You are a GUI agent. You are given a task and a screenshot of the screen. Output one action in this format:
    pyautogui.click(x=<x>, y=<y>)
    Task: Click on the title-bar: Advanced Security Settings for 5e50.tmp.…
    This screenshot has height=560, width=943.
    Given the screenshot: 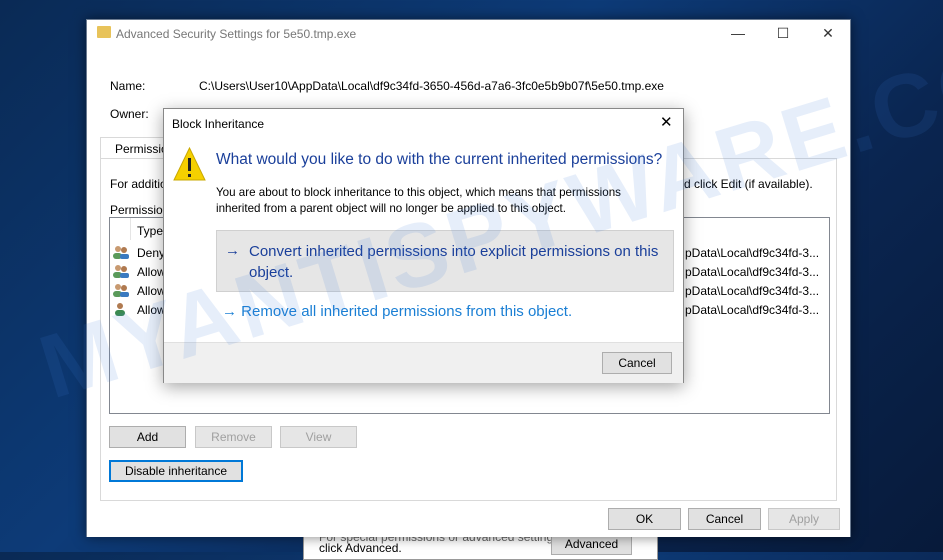 What is the action you would take?
    pyautogui.click(x=468, y=33)
    